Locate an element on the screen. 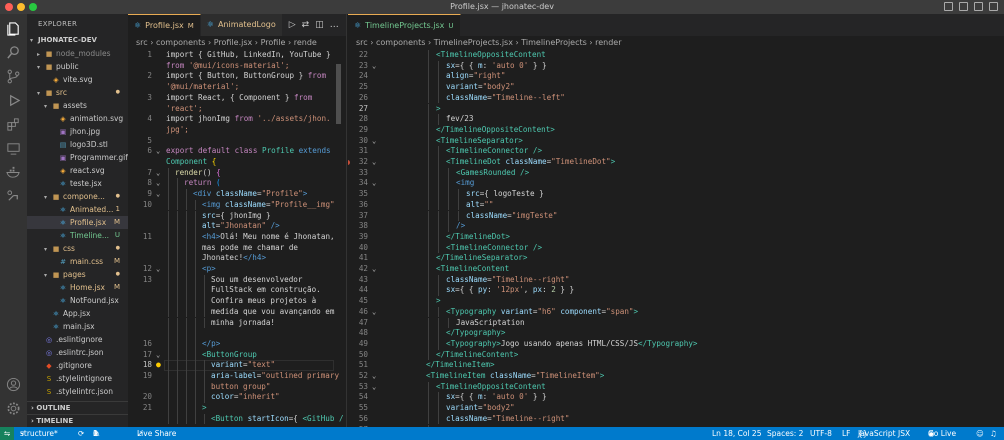 This screenshot has width=1004, height=440. file-item: ▤ logo3D.stl is located at coordinates (77, 144).